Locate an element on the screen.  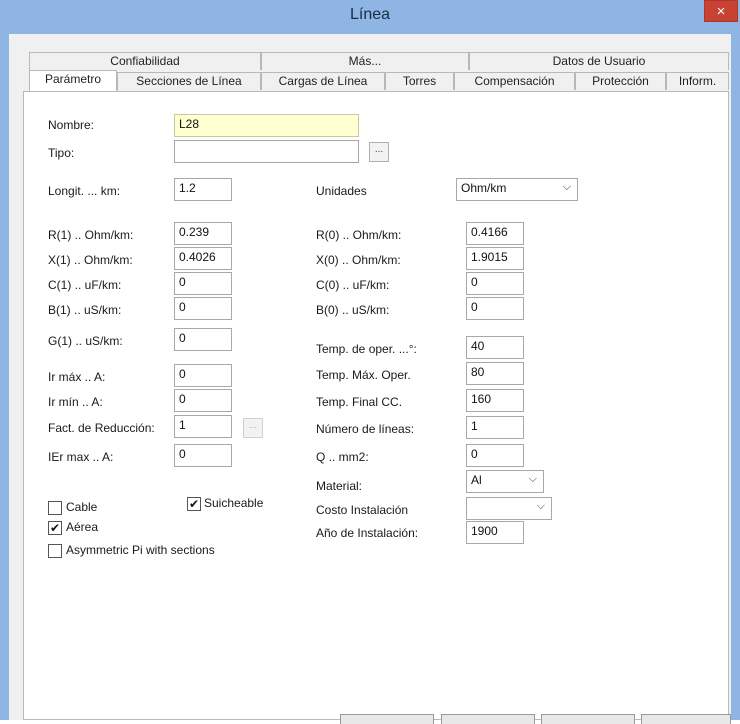
x0-input: 1.9015 is located at coordinates (495, 258).